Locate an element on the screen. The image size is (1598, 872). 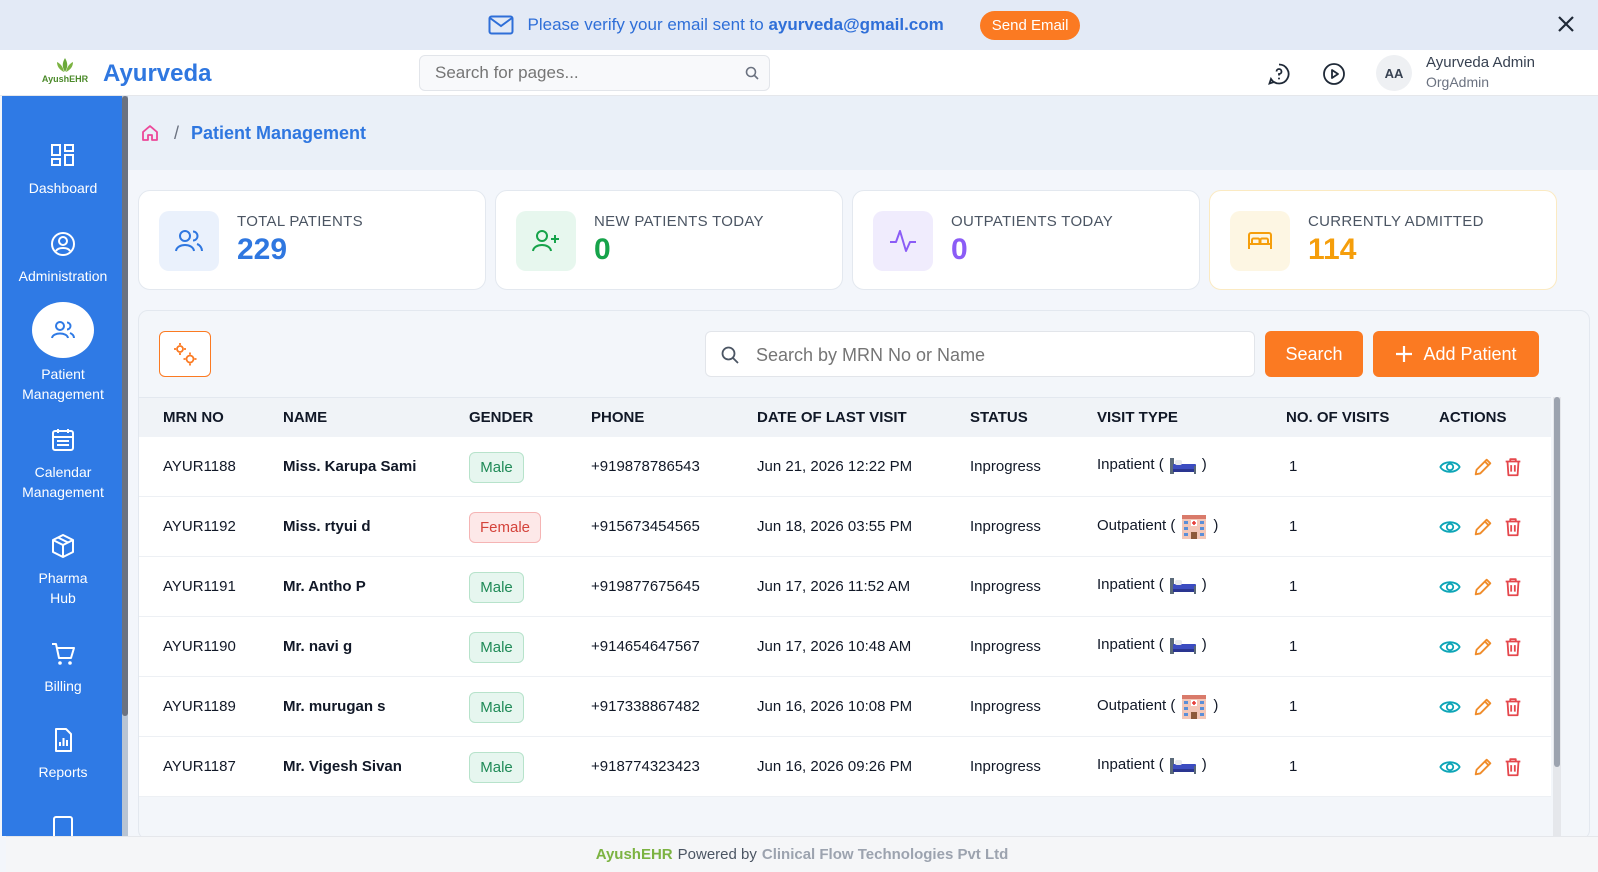
sidebar-item-calendar-management: Calendar Management is located at coordinates (63, 464).